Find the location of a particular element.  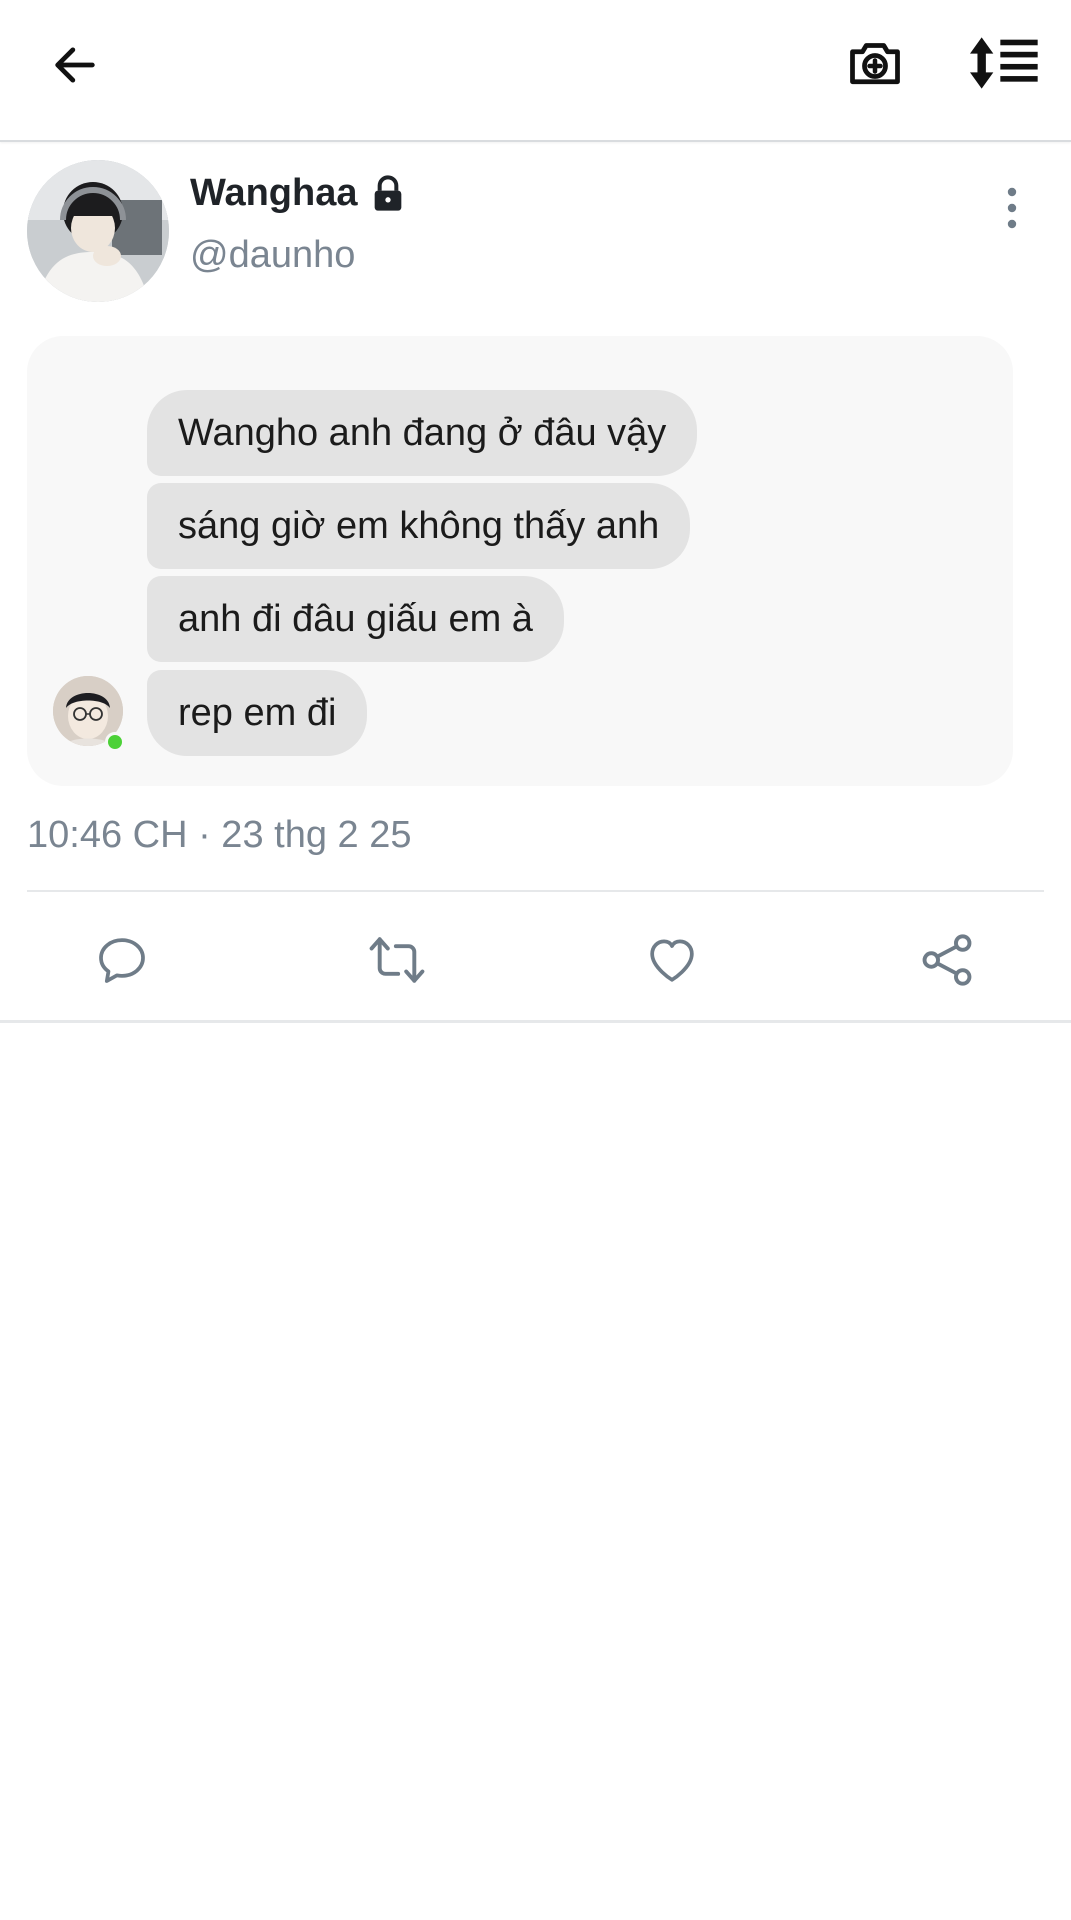

top-app-bar is located at coordinates (535, 71).